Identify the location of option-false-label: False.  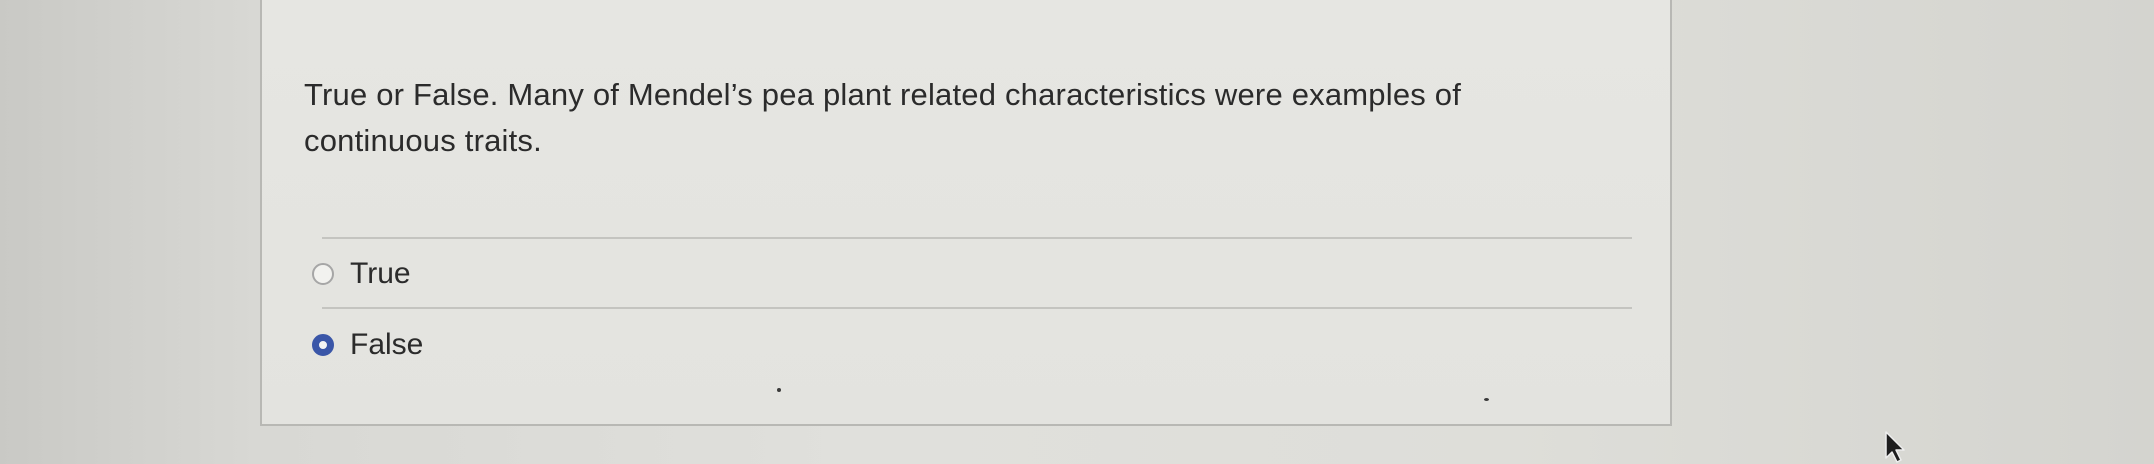
(387, 344).